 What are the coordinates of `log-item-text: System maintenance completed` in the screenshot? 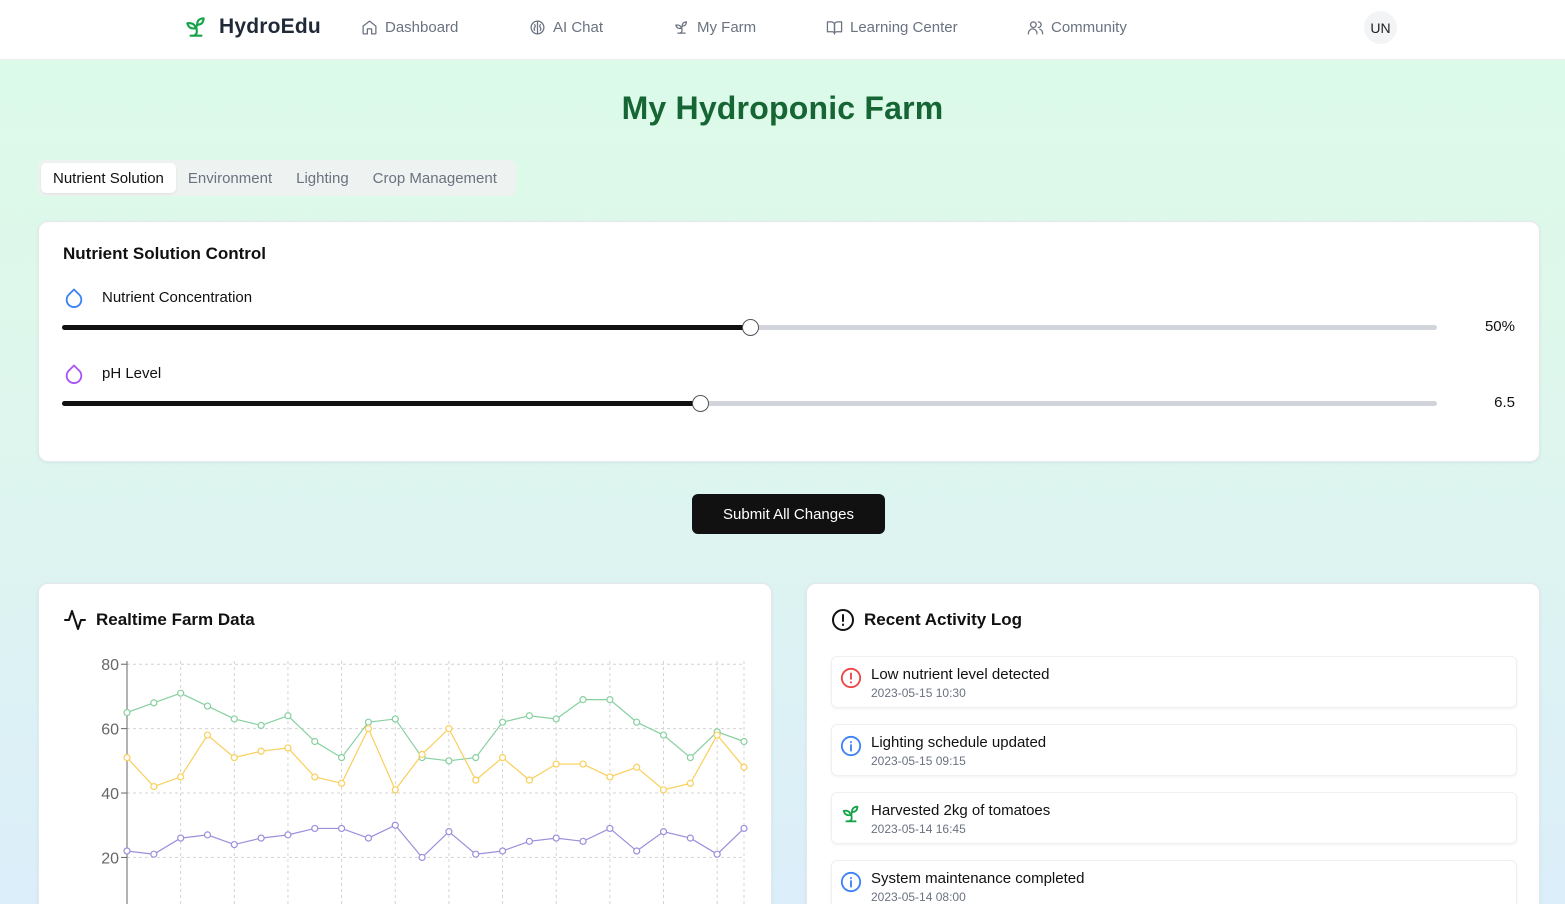 It's located at (978, 878).